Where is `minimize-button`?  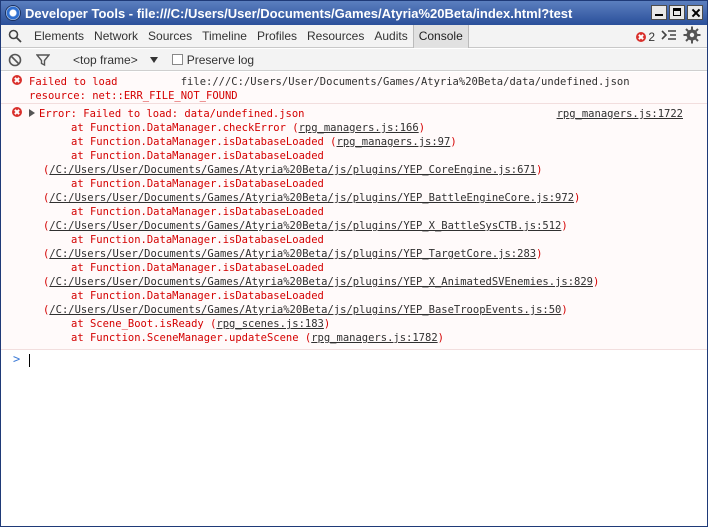
minimize-button is located at coordinates (659, 12).